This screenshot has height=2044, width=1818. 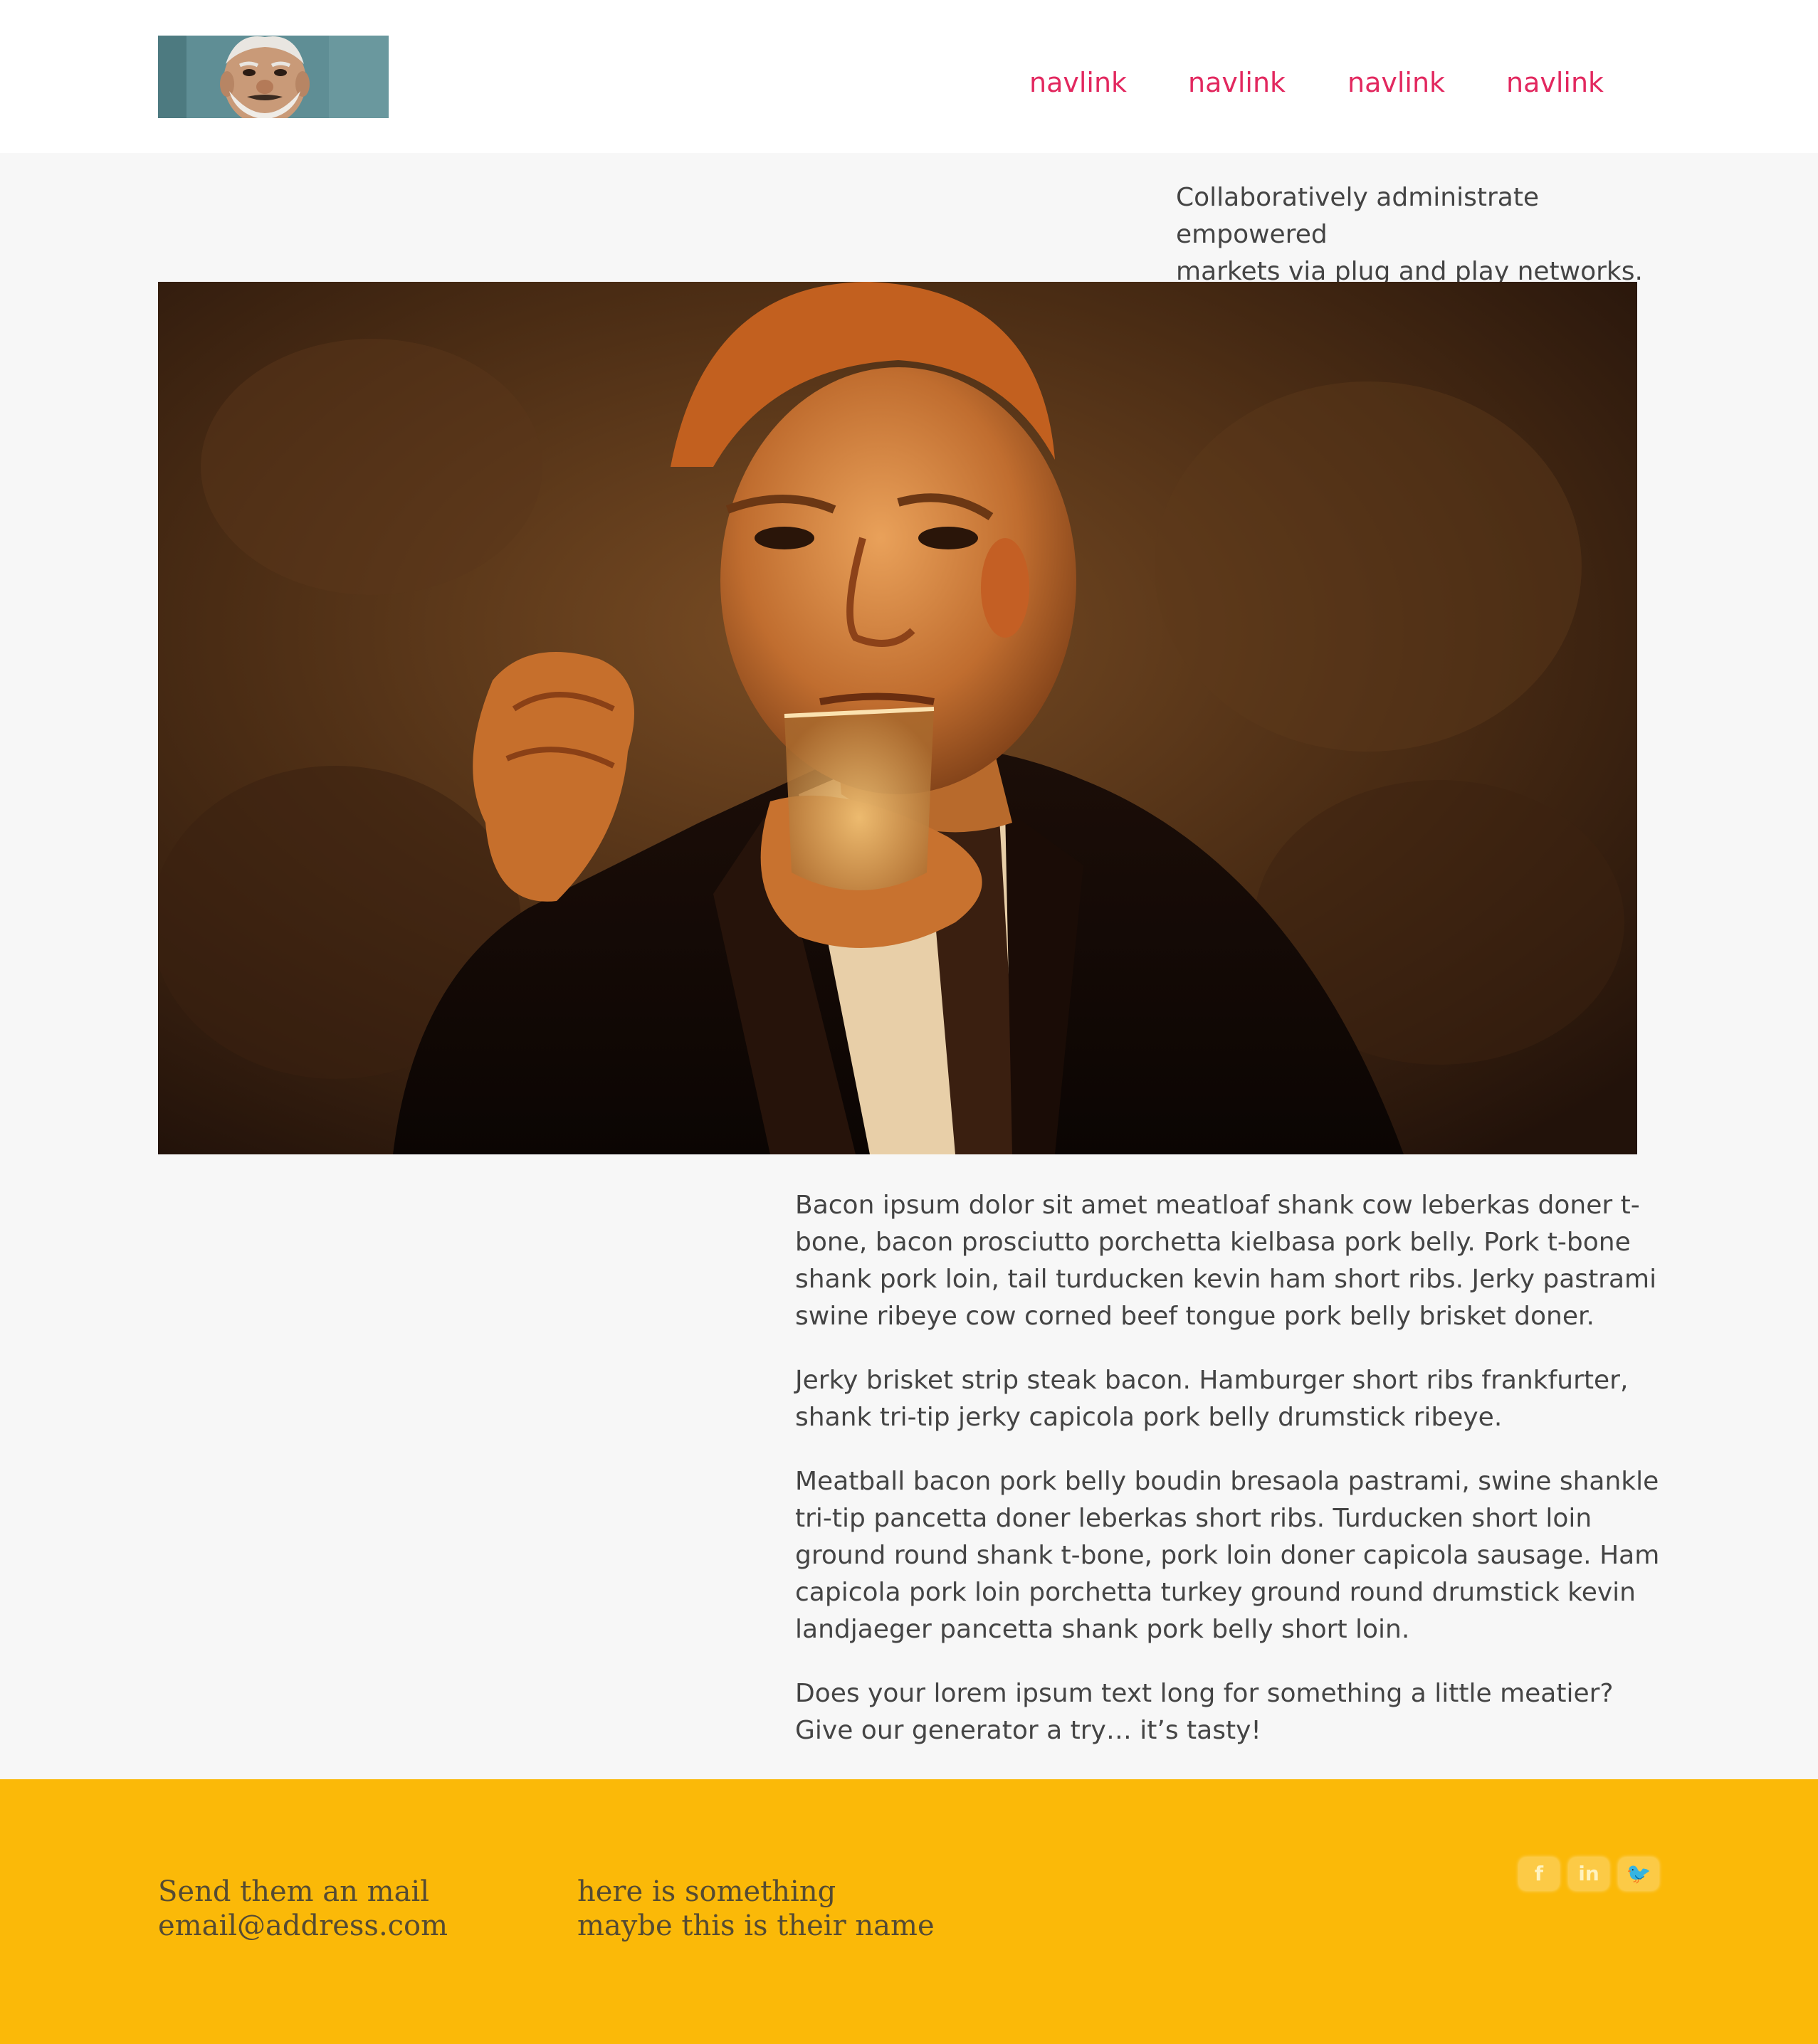 What do you see at coordinates (1295, 82) in the screenshot?
I see `main-nav: navlink navlink navlink navlink` at bounding box center [1295, 82].